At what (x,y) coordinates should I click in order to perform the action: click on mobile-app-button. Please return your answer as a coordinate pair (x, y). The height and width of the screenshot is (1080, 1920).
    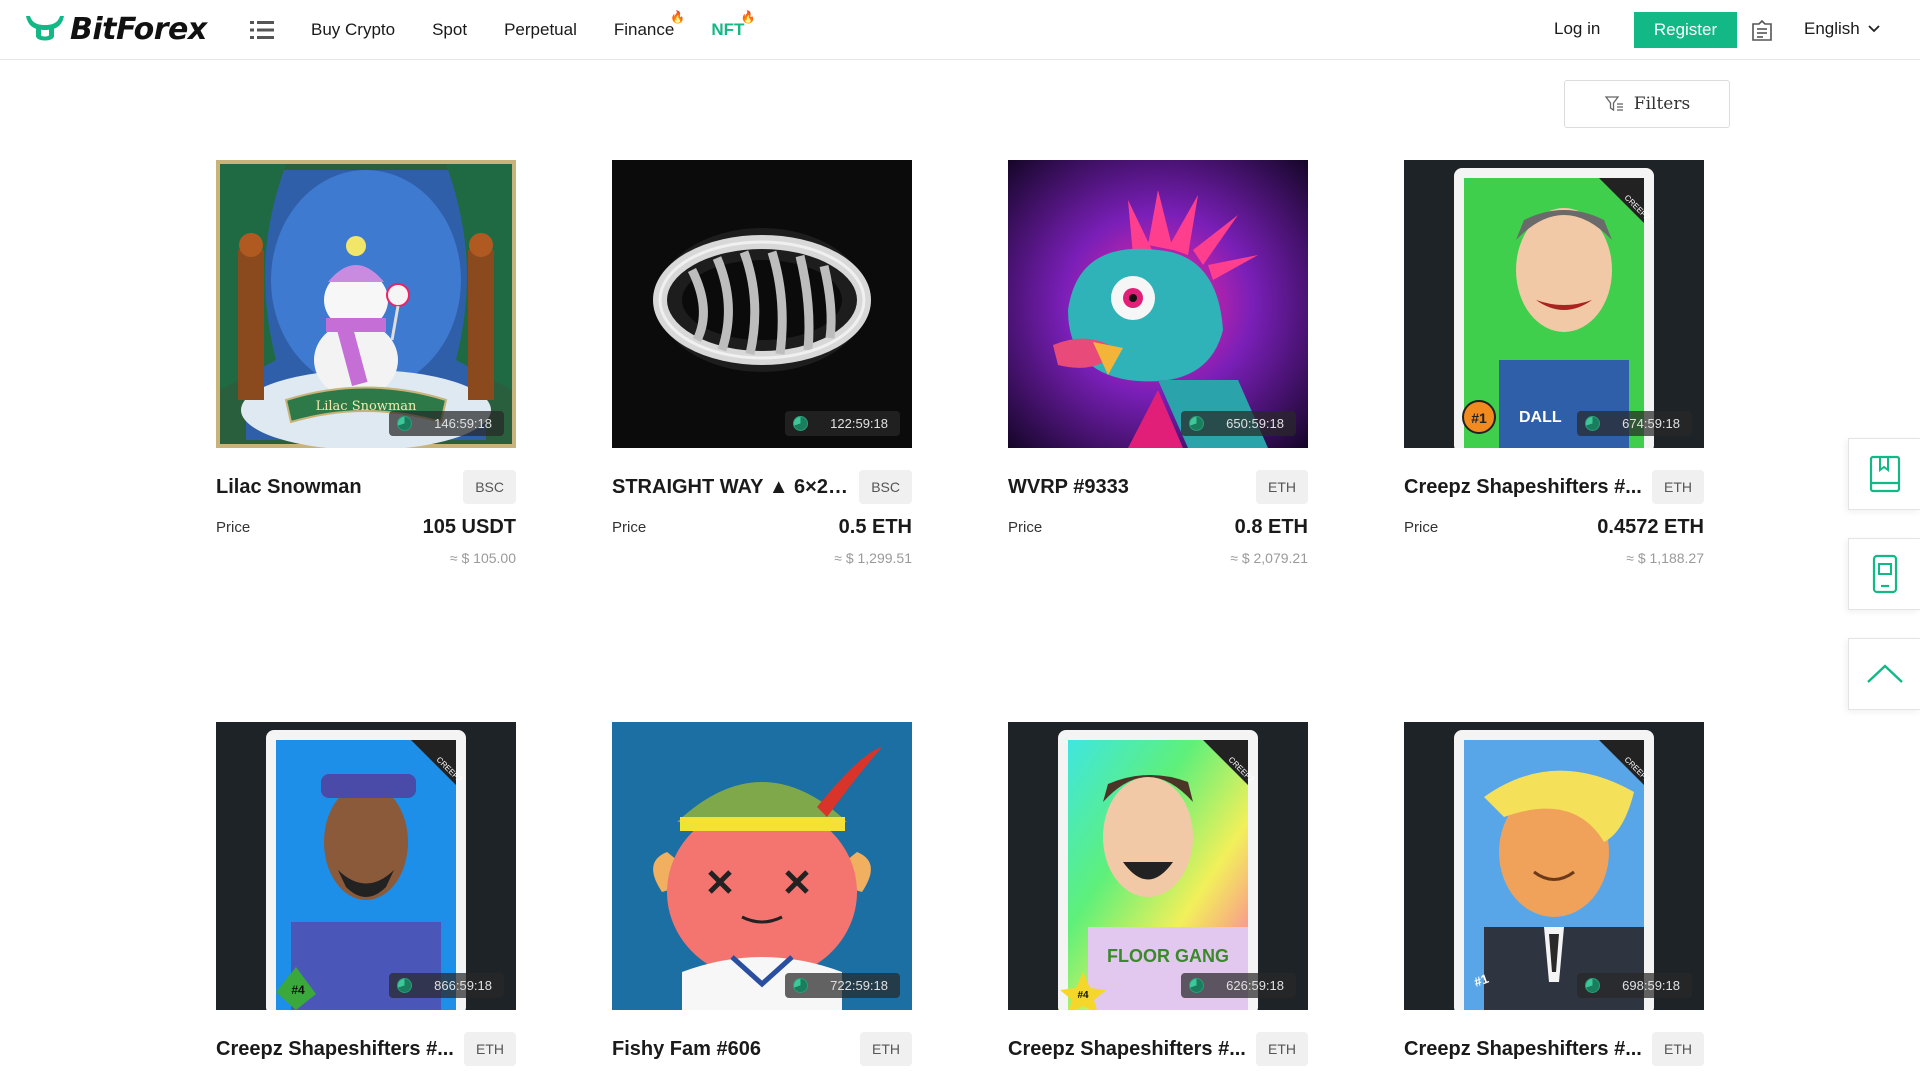
    Looking at the image, I should click on (1884, 574).